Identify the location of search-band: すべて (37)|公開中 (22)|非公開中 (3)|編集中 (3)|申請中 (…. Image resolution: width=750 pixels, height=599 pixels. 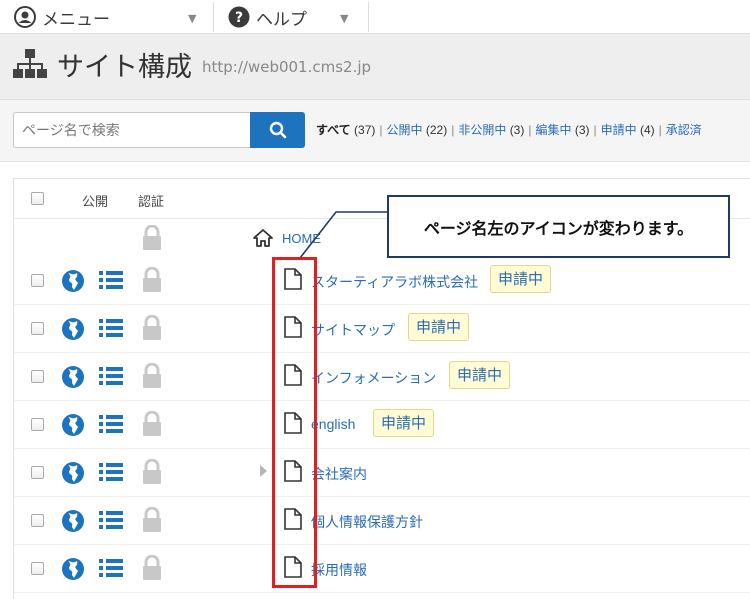
(375, 131).